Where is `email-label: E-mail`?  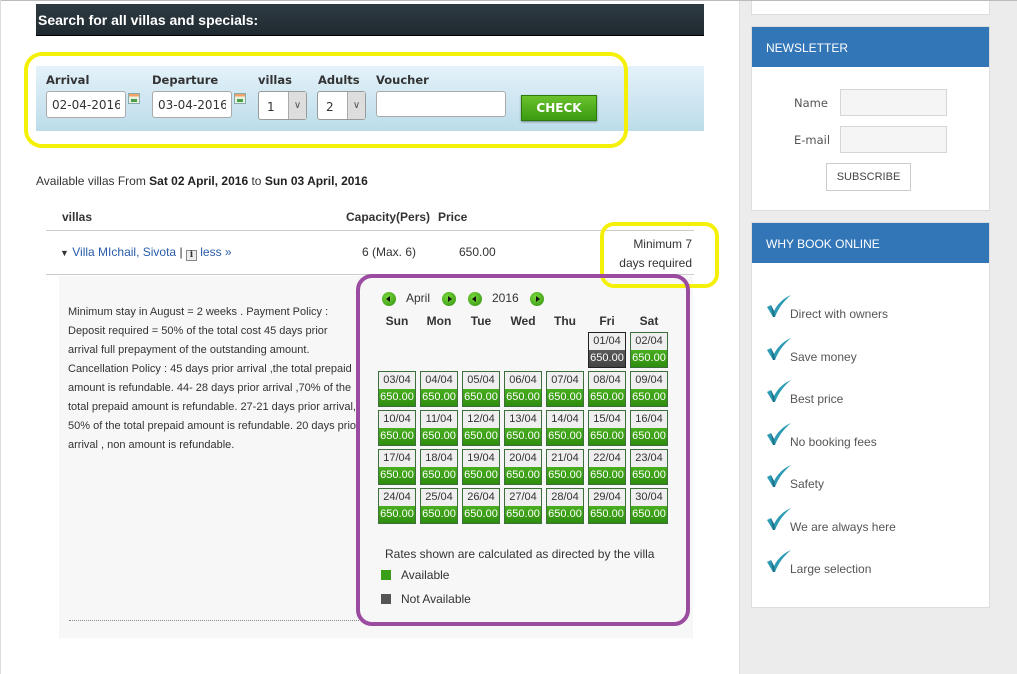
email-label: E-mail is located at coordinates (812, 140).